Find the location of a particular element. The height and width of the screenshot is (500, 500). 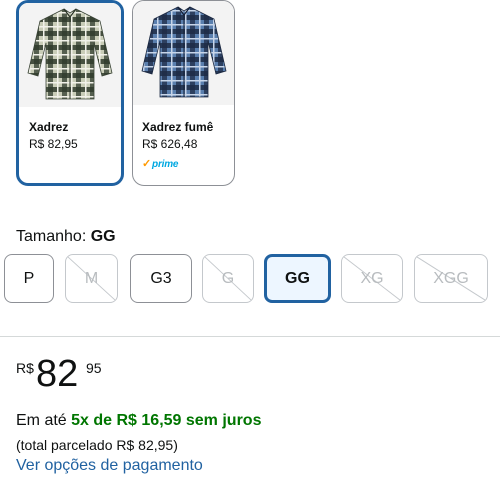

payment-options-link: Ver opções de pagamento is located at coordinates (109, 466).